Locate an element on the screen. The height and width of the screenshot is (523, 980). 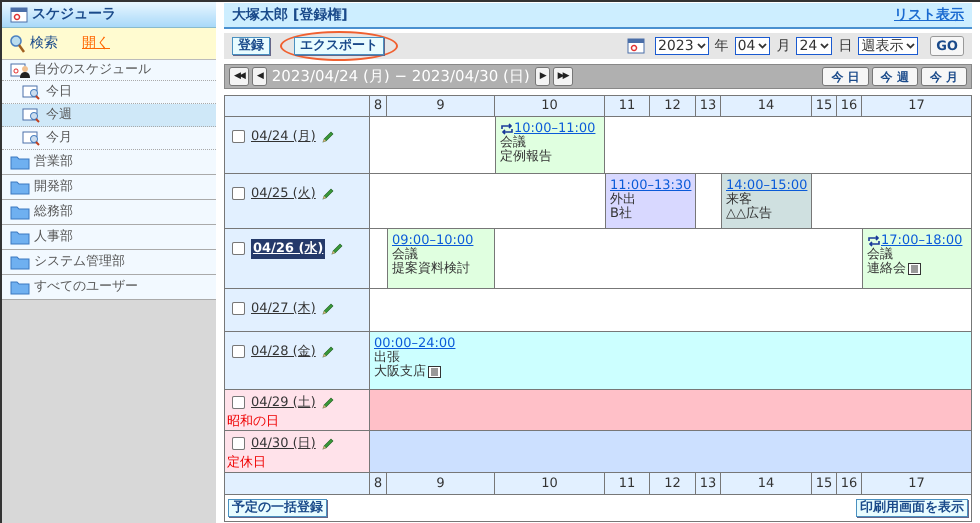
sidebar-item: すべてのユーザー is located at coordinates (109, 287).